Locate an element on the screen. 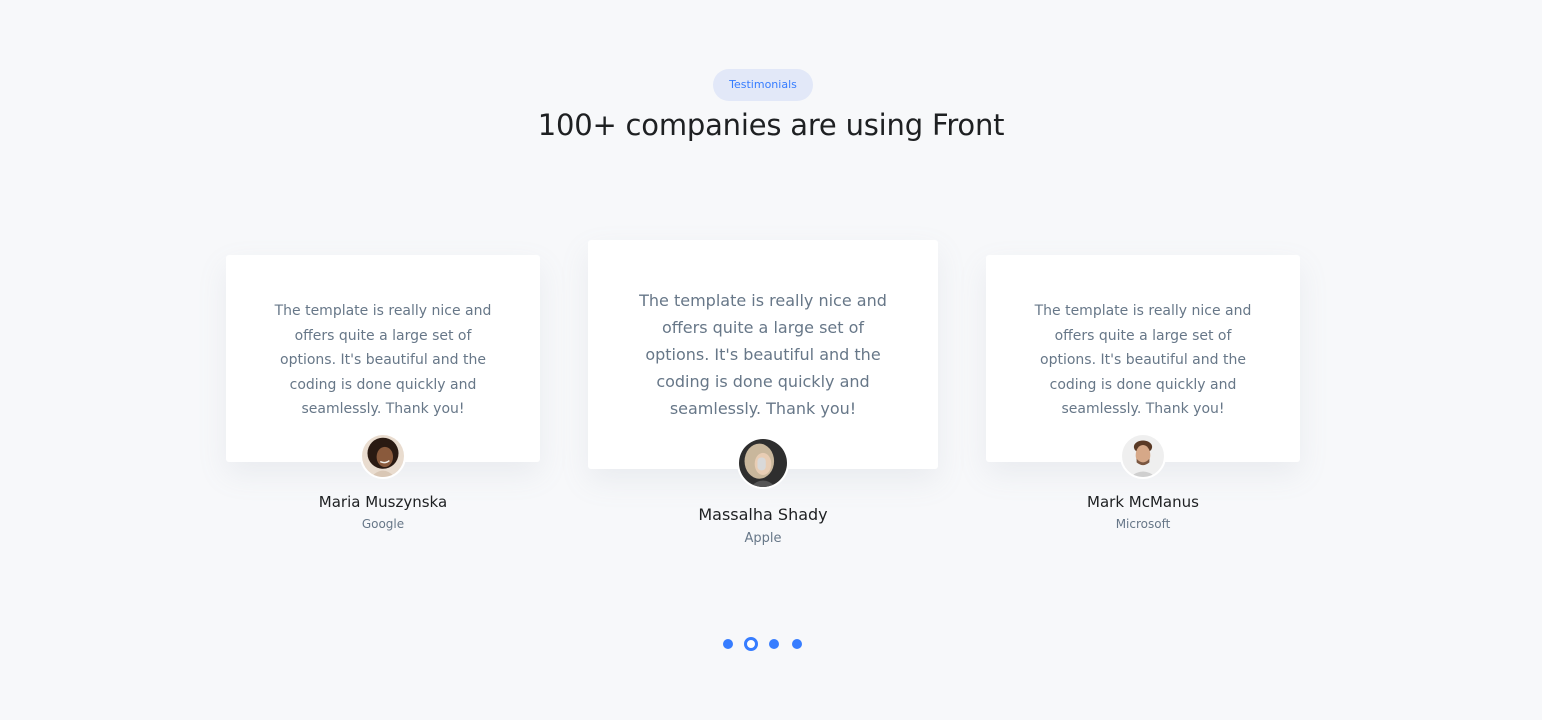 This screenshot has width=1542, height=720. person-company: Apple is located at coordinates (763, 538).